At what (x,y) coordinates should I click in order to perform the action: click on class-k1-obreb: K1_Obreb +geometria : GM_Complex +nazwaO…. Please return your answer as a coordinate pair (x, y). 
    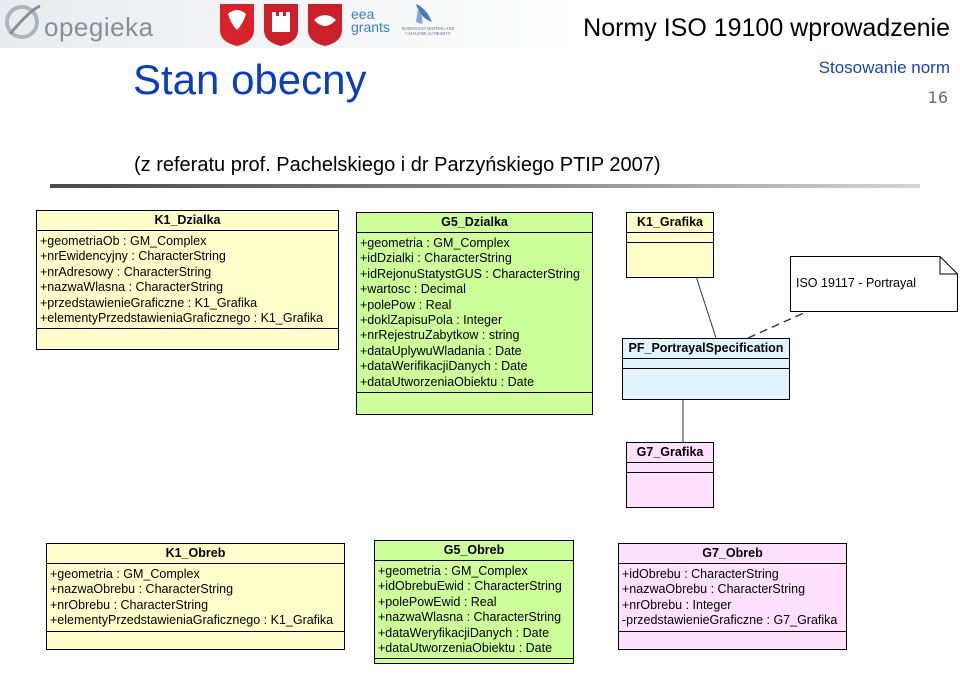
    Looking at the image, I should click on (195, 596).